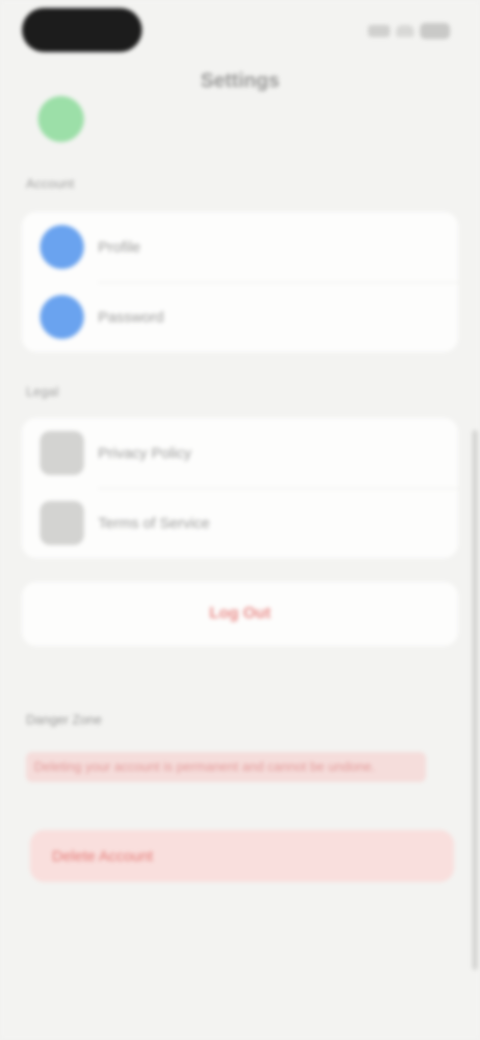  I want to click on logout-button: Log Out, so click(240, 614).